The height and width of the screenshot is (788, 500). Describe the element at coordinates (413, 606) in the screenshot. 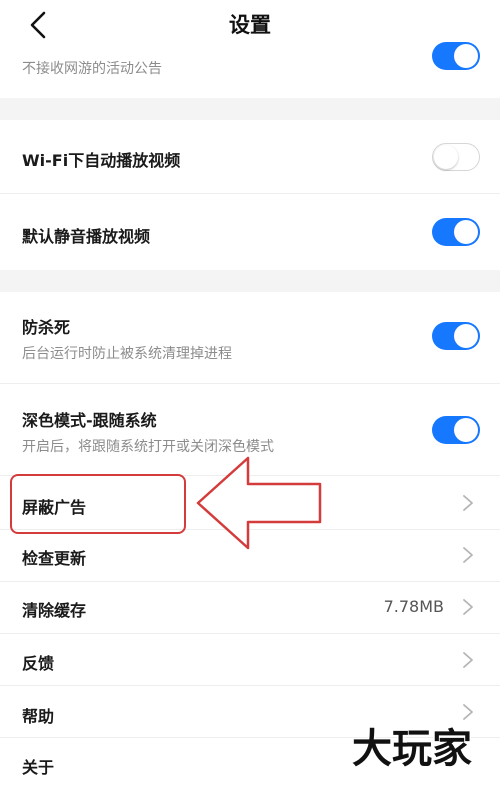

I see `cache-size-value: 7.78MB` at that location.